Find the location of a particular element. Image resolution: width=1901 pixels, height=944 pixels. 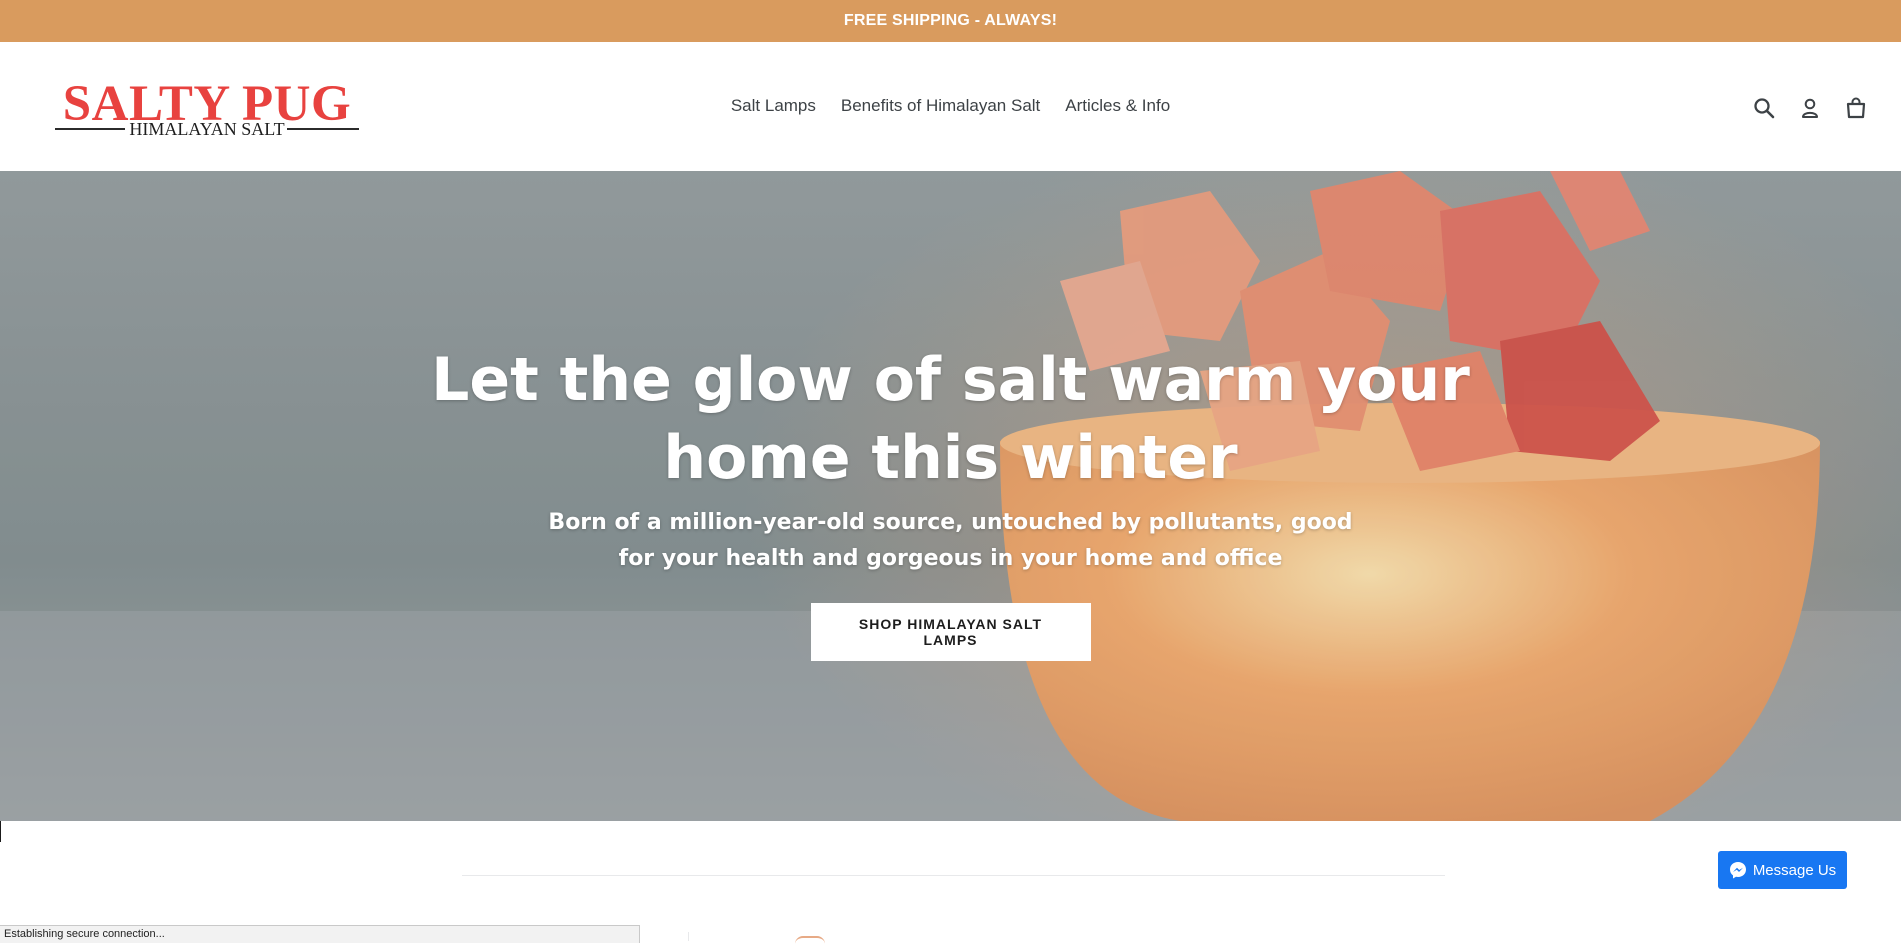

messenger-button: Message Us is located at coordinates (1782, 870).